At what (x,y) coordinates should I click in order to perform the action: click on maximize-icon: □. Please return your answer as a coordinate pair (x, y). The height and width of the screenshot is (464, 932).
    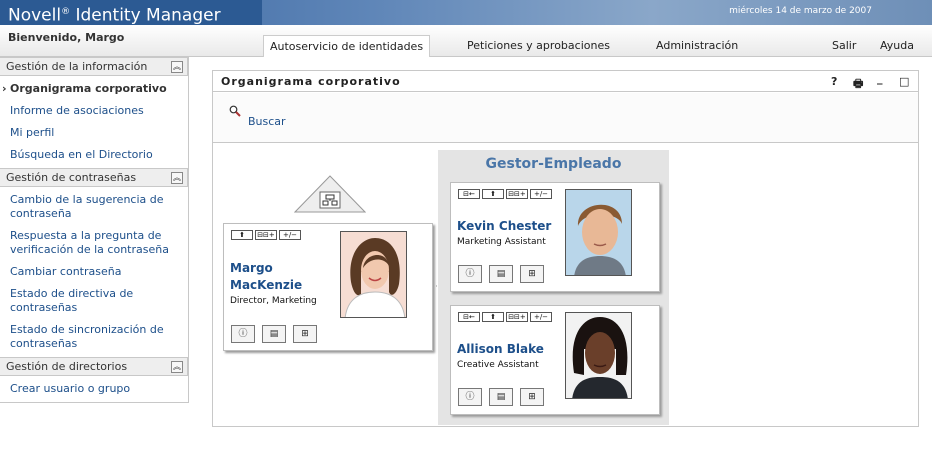
    Looking at the image, I should click on (904, 81).